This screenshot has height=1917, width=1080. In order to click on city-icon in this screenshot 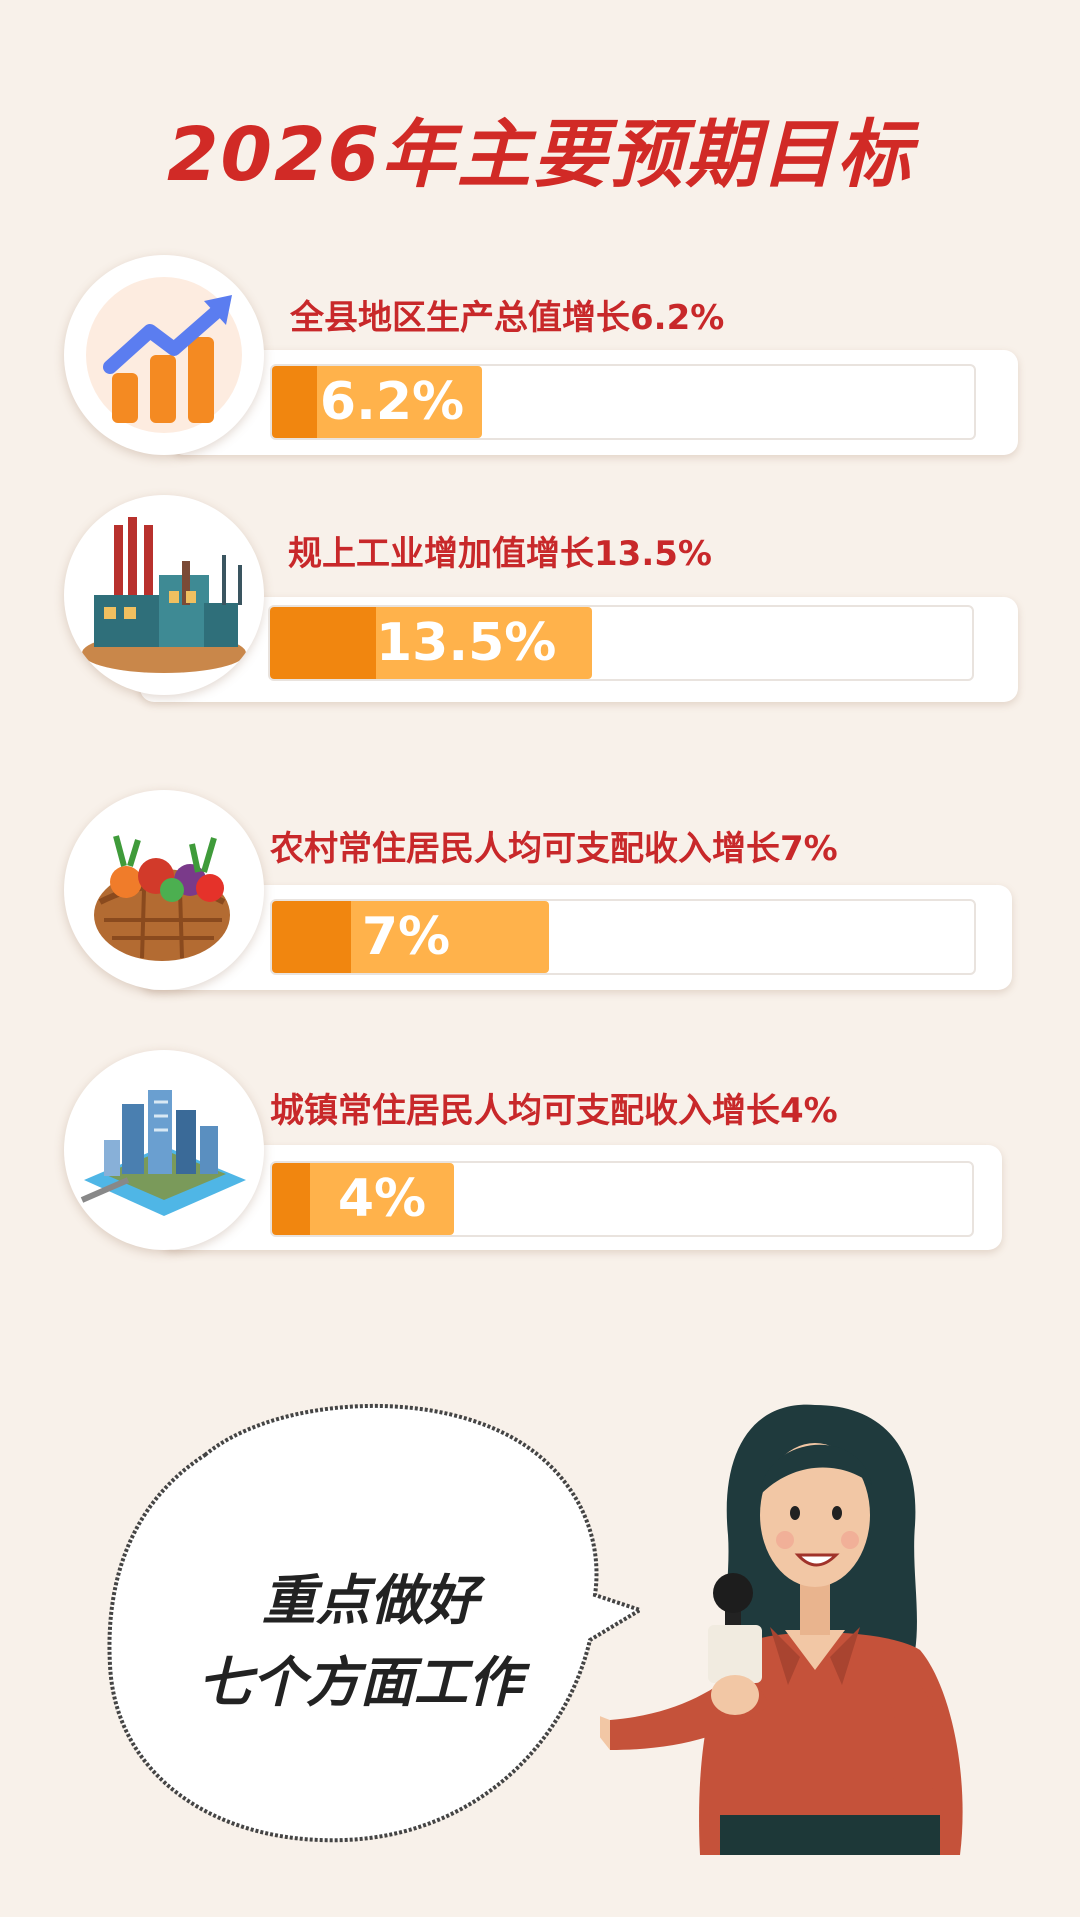, I will do `click(164, 1150)`.